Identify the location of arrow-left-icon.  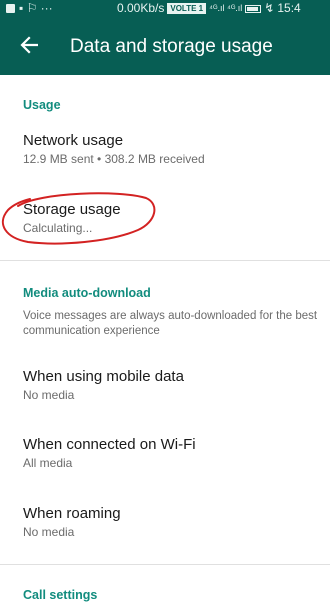
(29, 45).